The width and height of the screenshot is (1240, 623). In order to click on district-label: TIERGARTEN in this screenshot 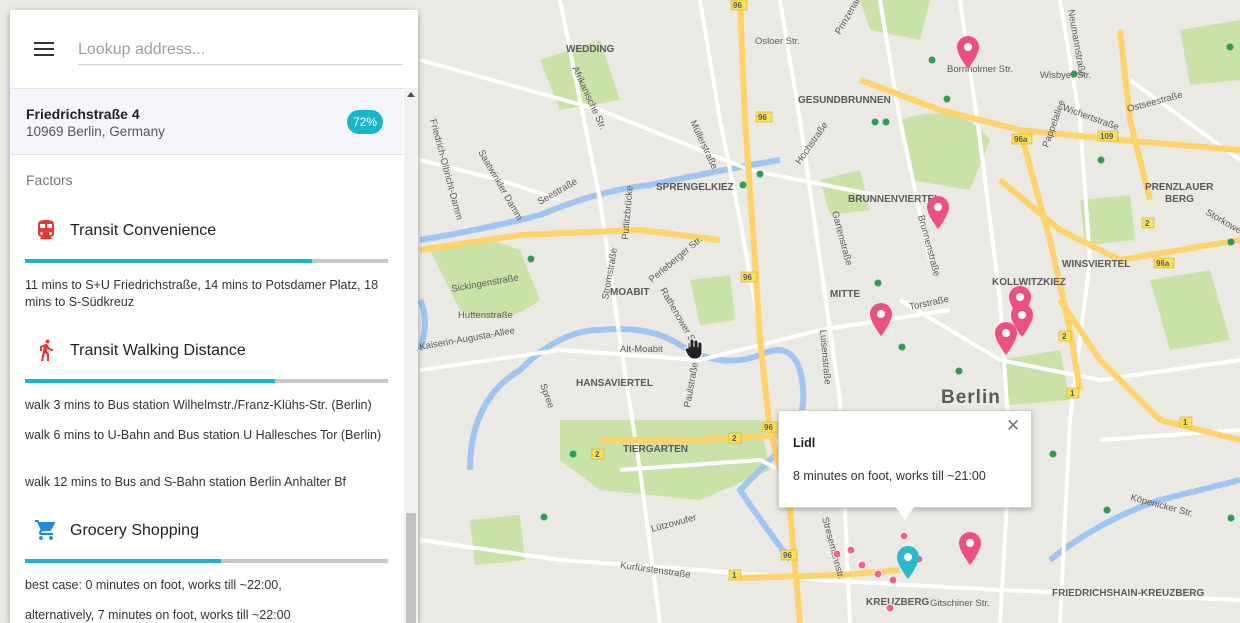, I will do `click(655, 449)`.